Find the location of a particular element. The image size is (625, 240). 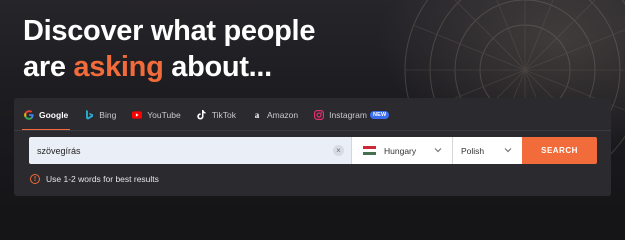

hint-text: Use 1-2 words for best results is located at coordinates (102, 179).